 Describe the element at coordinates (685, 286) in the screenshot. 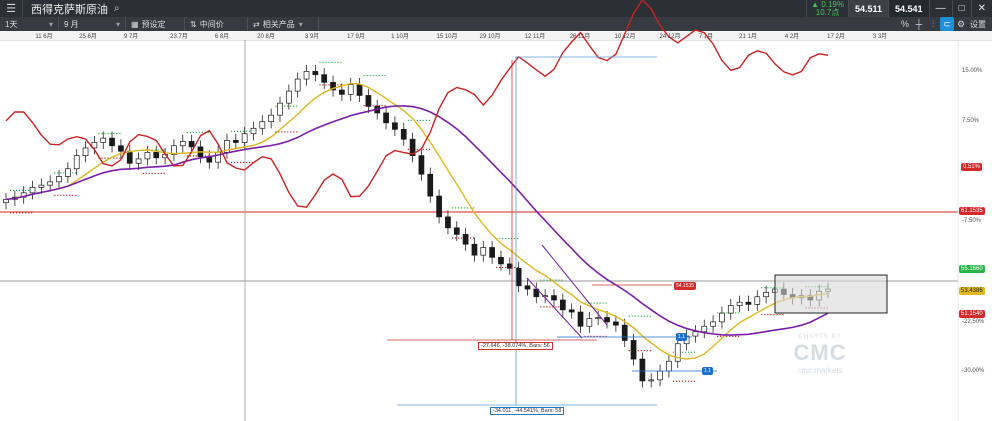

I see `box-top-tag: 54.1535` at that location.